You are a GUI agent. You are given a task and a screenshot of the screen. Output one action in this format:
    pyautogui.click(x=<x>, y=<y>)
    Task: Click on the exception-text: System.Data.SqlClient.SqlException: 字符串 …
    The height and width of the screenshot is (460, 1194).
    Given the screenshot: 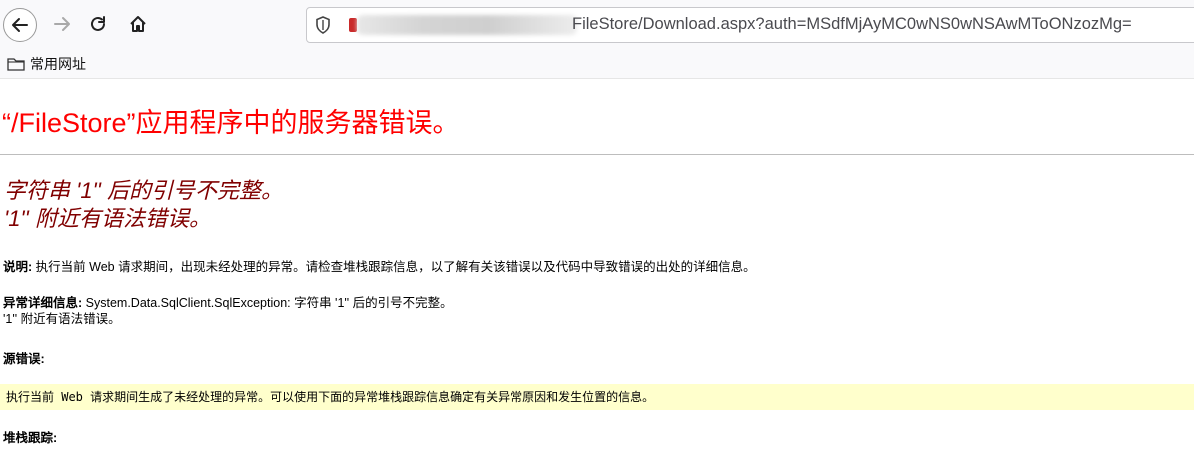 What is the action you would take?
    pyautogui.click(x=269, y=303)
    